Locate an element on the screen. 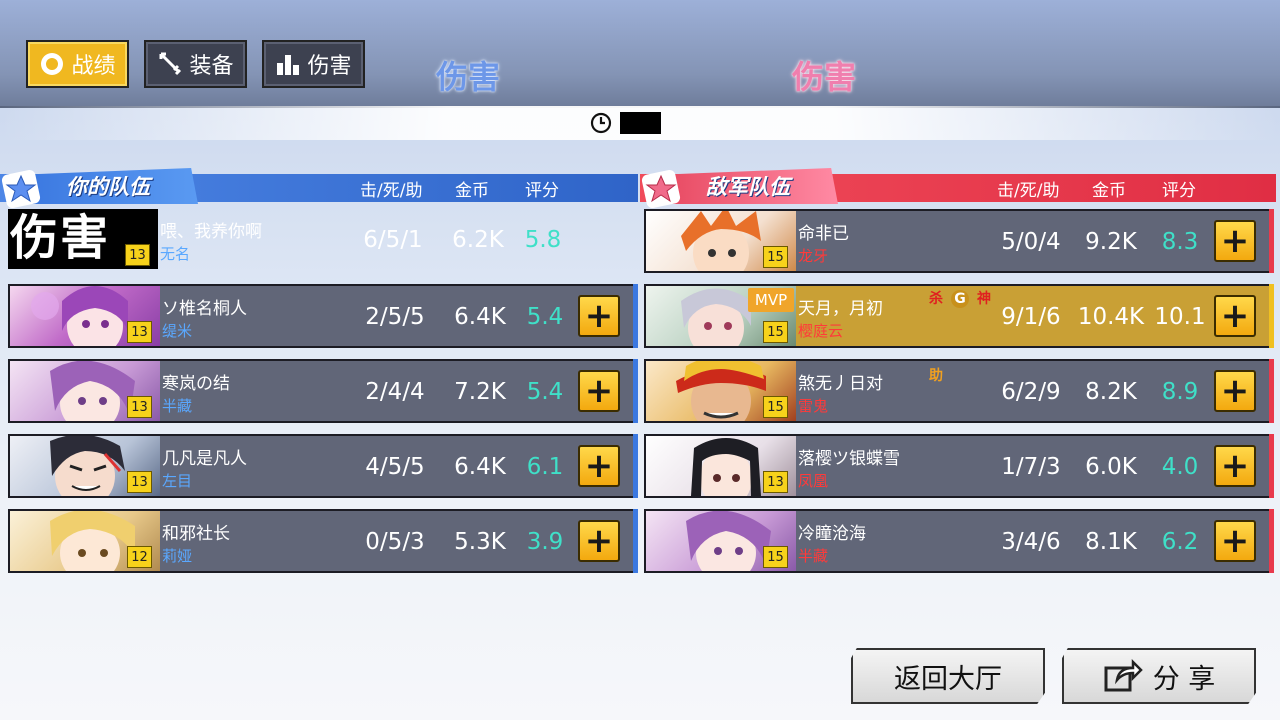  player-name: 几凡是凡人 is located at coordinates (204, 459).